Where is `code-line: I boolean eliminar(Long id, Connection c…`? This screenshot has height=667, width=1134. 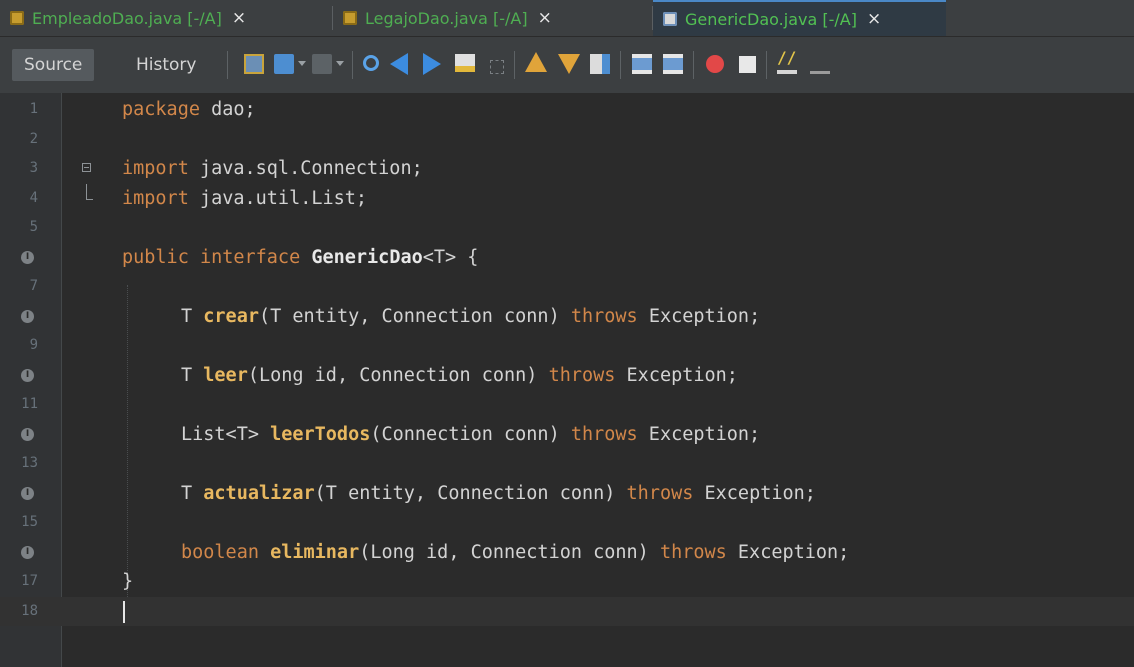
code-line: I boolean eliminar(Long id, Connection c… is located at coordinates (567, 553).